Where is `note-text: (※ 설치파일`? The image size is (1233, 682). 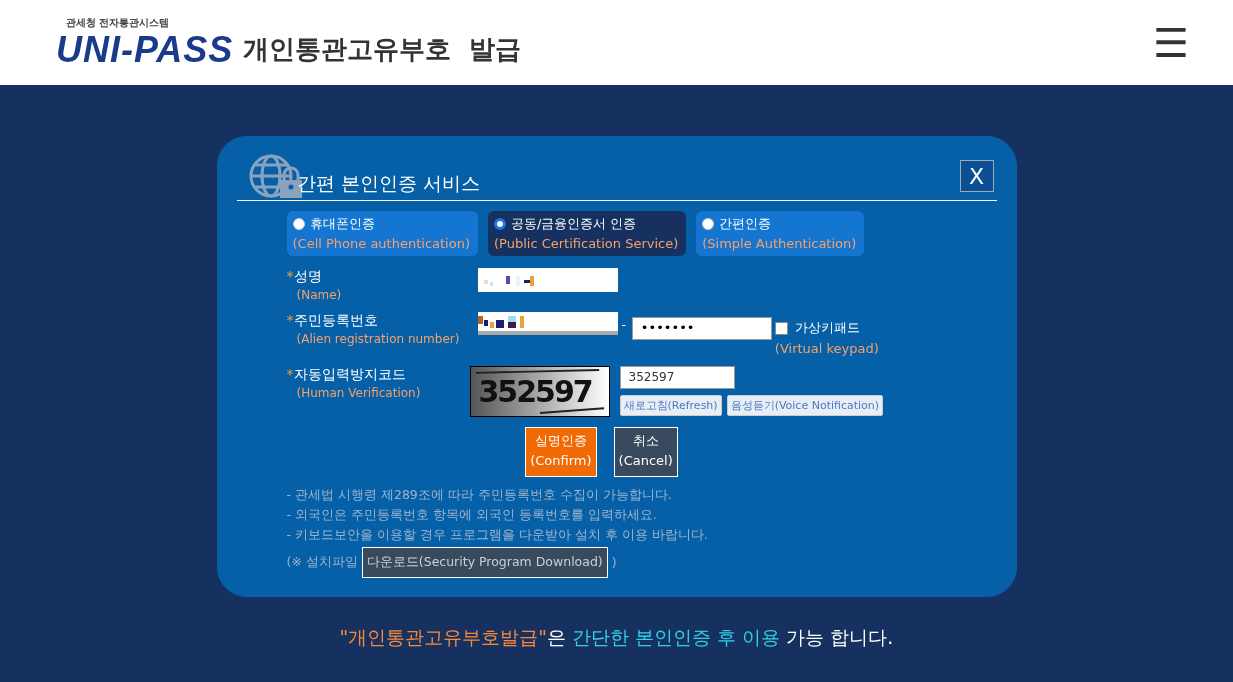
note-text: (※ 설치파일 is located at coordinates (322, 562).